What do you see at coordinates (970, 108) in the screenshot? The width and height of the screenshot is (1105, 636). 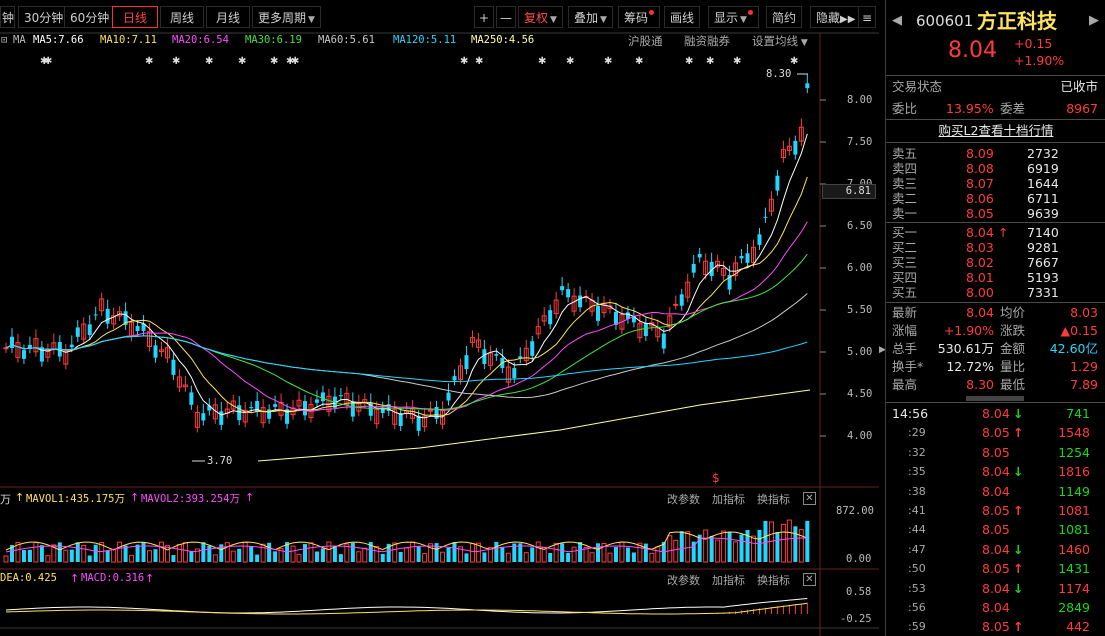 I see `weibi-value: 13.95%` at bounding box center [970, 108].